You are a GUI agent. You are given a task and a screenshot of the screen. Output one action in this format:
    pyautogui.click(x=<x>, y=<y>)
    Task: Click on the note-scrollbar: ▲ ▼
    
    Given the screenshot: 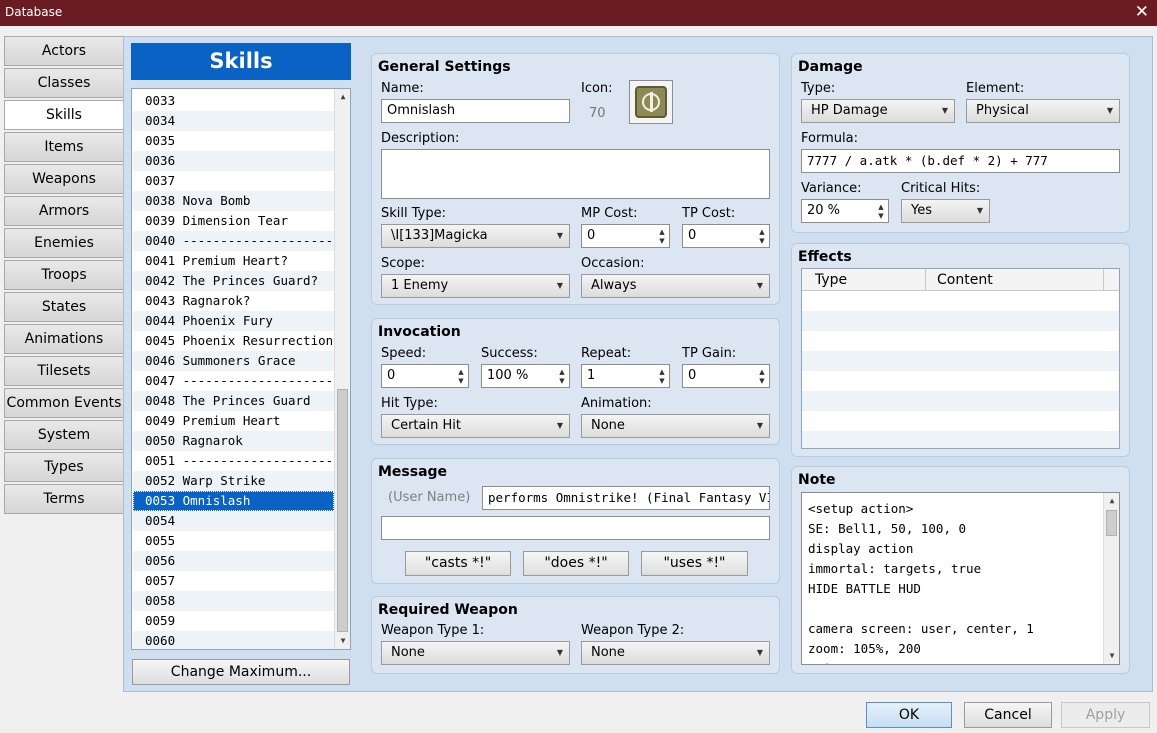 What is the action you would take?
    pyautogui.click(x=1111, y=578)
    